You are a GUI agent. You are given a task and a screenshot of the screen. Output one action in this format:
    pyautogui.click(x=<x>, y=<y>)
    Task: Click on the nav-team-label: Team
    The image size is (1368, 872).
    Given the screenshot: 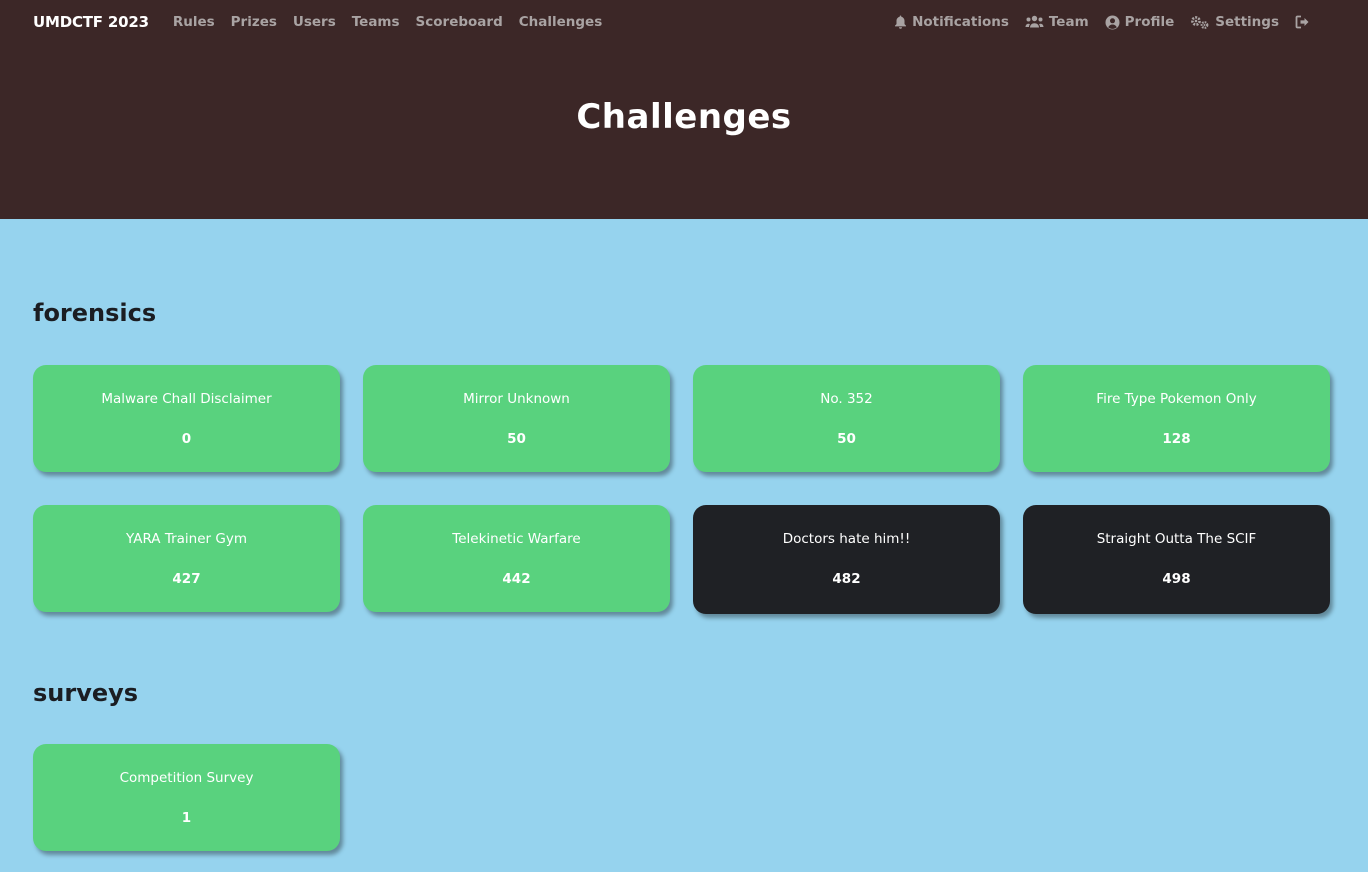 What is the action you would take?
    pyautogui.click(x=1068, y=22)
    